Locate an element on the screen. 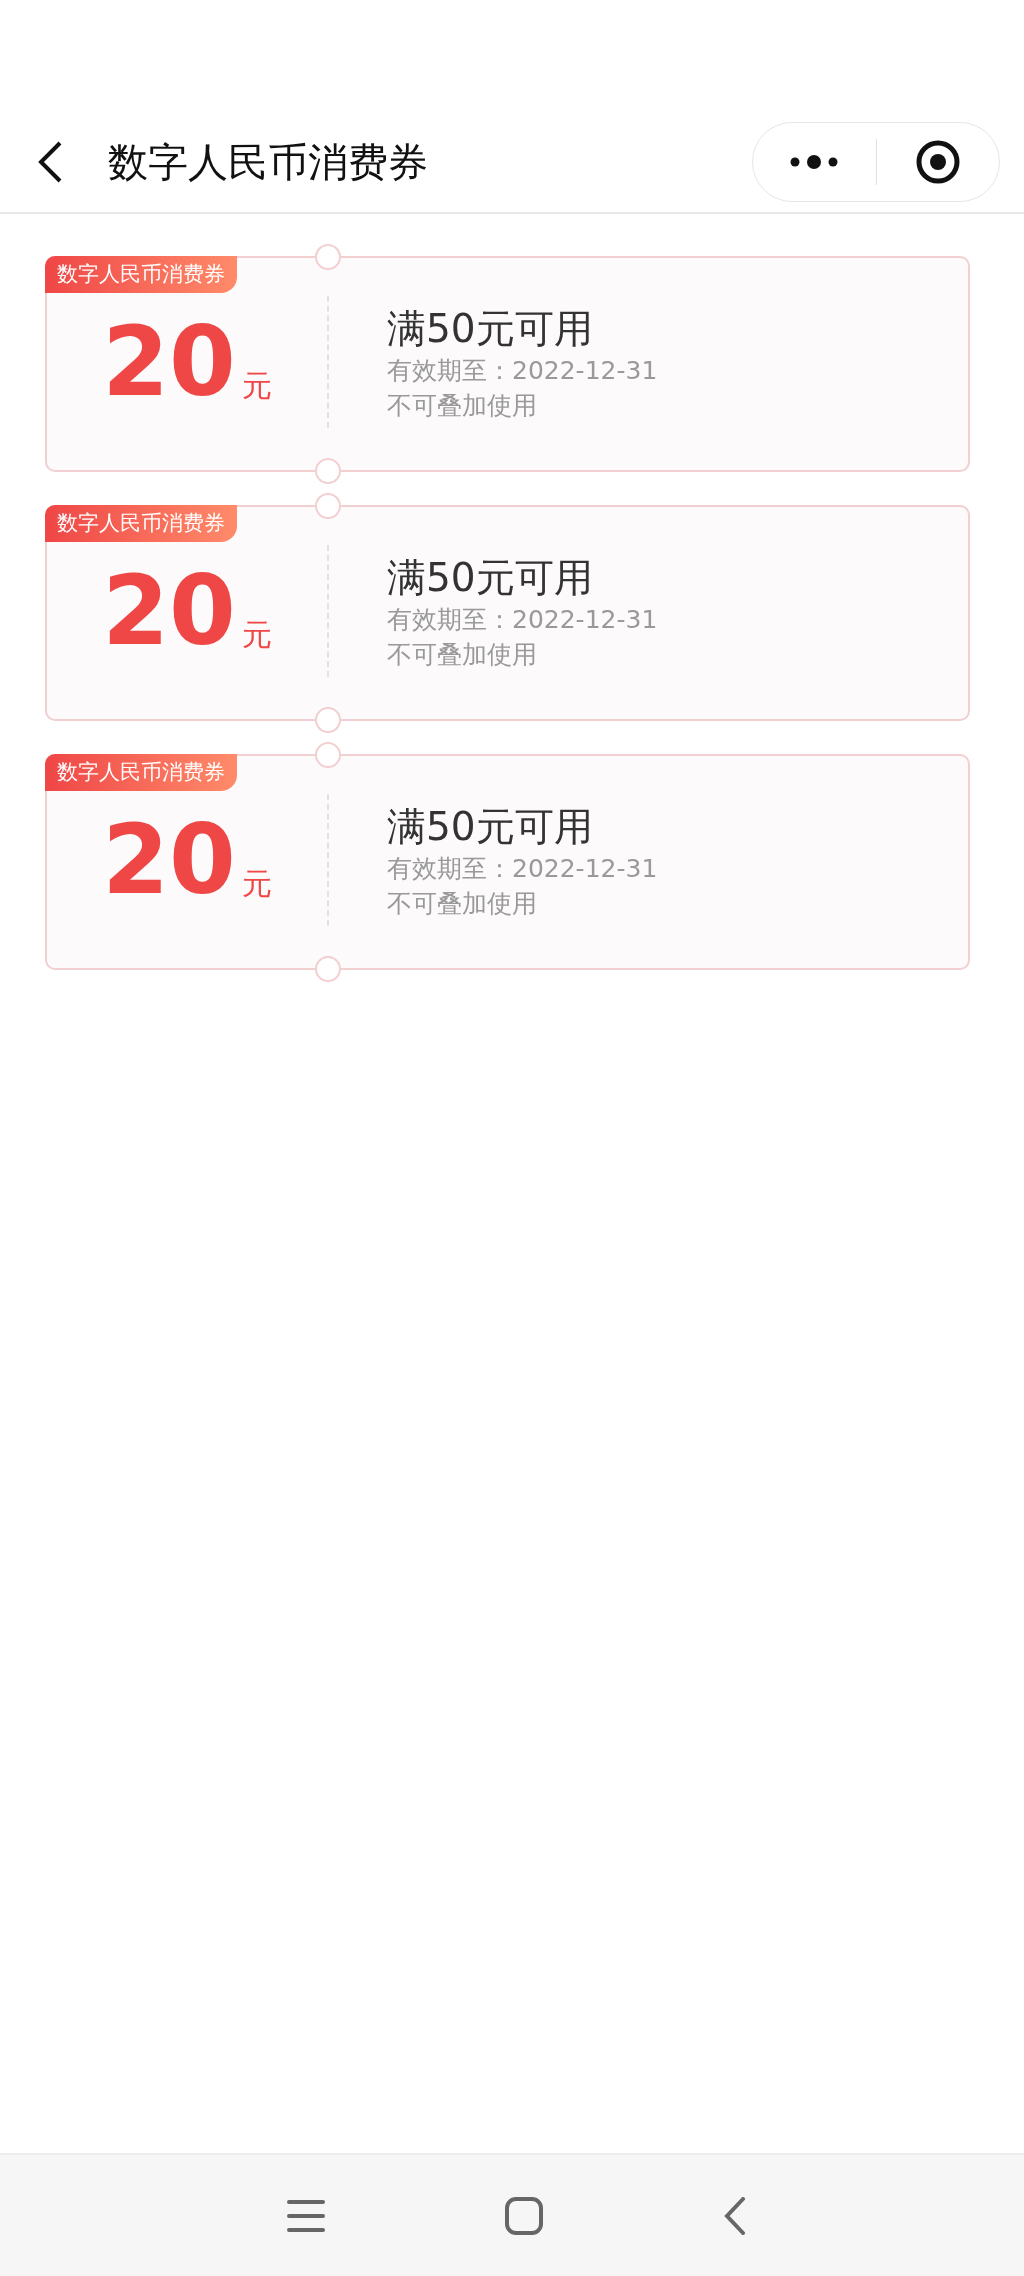  home-icon is located at coordinates (524, 2215).